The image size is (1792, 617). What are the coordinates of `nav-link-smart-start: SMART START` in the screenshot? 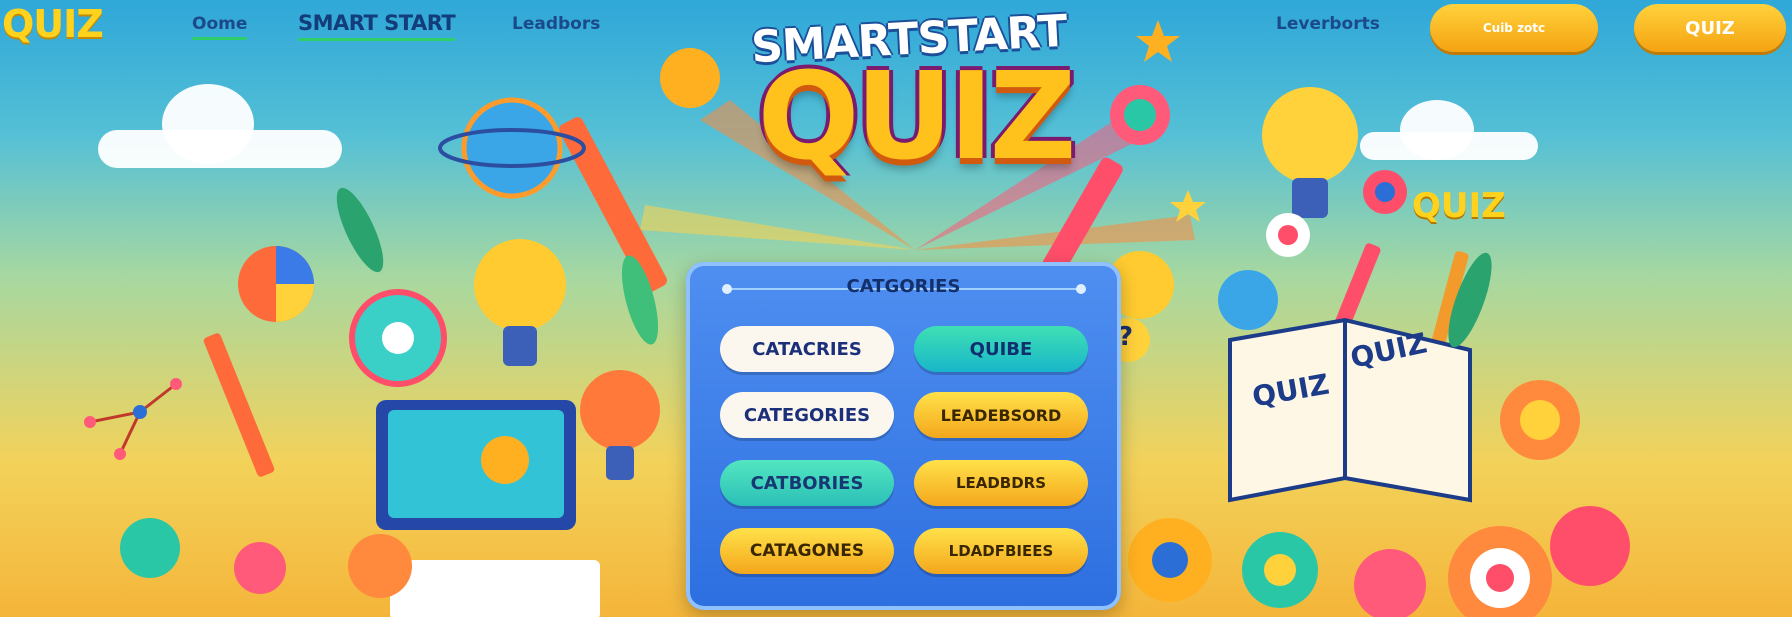 It's located at (377, 26).